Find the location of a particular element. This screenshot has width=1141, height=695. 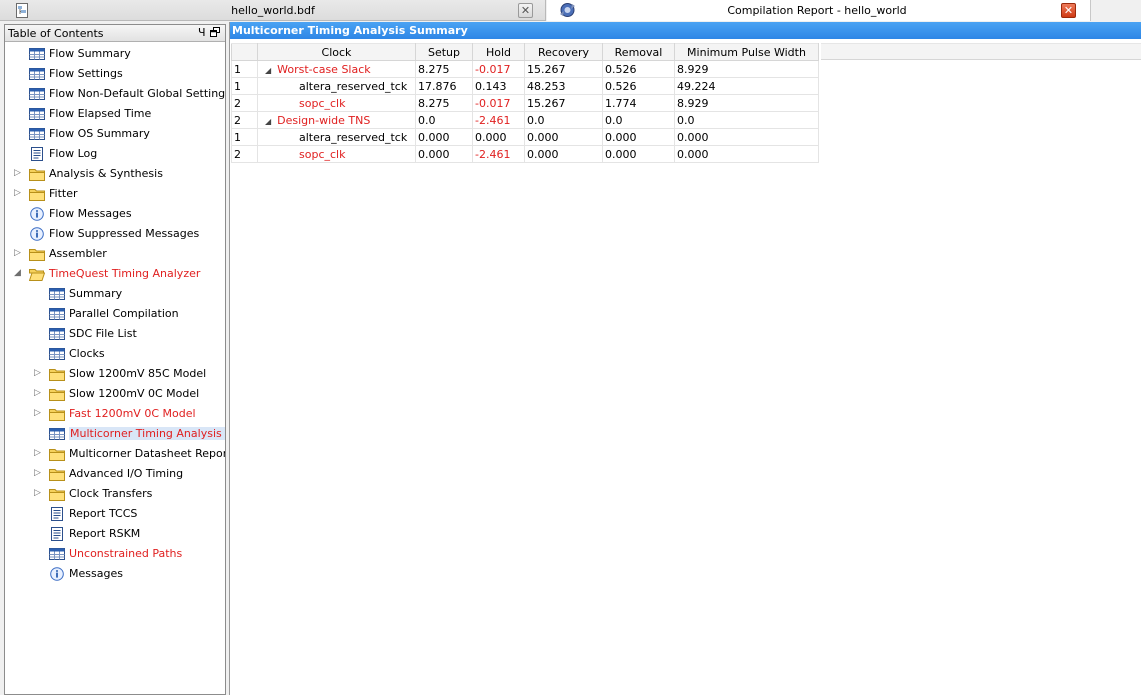

toc-item-slow-1200mv-0c-model: ▷ Slow 1200mV 0C Model is located at coordinates (115, 394).